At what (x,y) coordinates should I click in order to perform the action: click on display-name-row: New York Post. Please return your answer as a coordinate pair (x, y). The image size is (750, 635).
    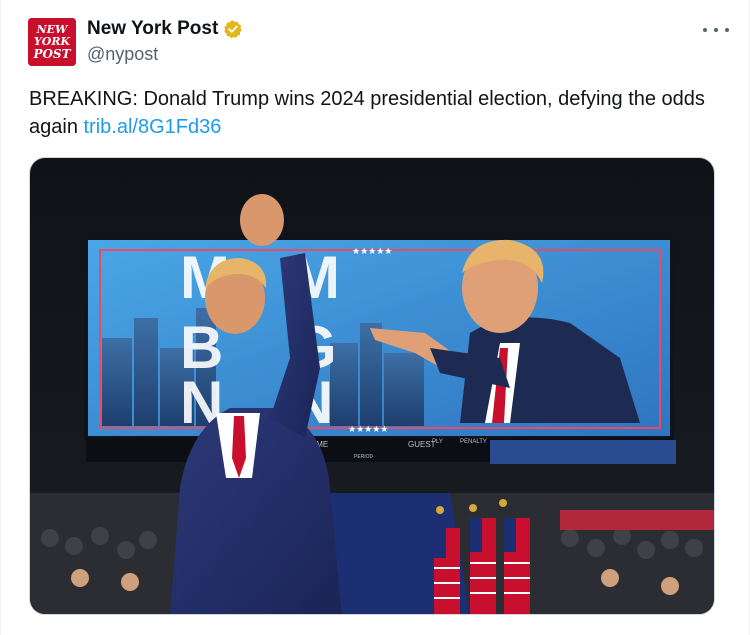
    Looking at the image, I should click on (165, 29).